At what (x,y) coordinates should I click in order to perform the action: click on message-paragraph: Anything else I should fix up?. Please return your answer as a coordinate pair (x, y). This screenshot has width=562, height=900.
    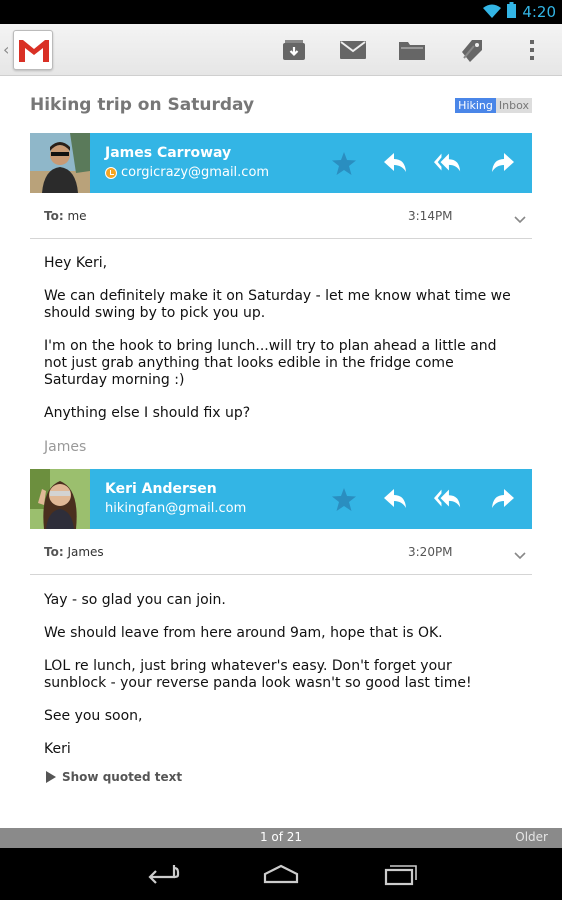
    Looking at the image, I should click on (147, 413).